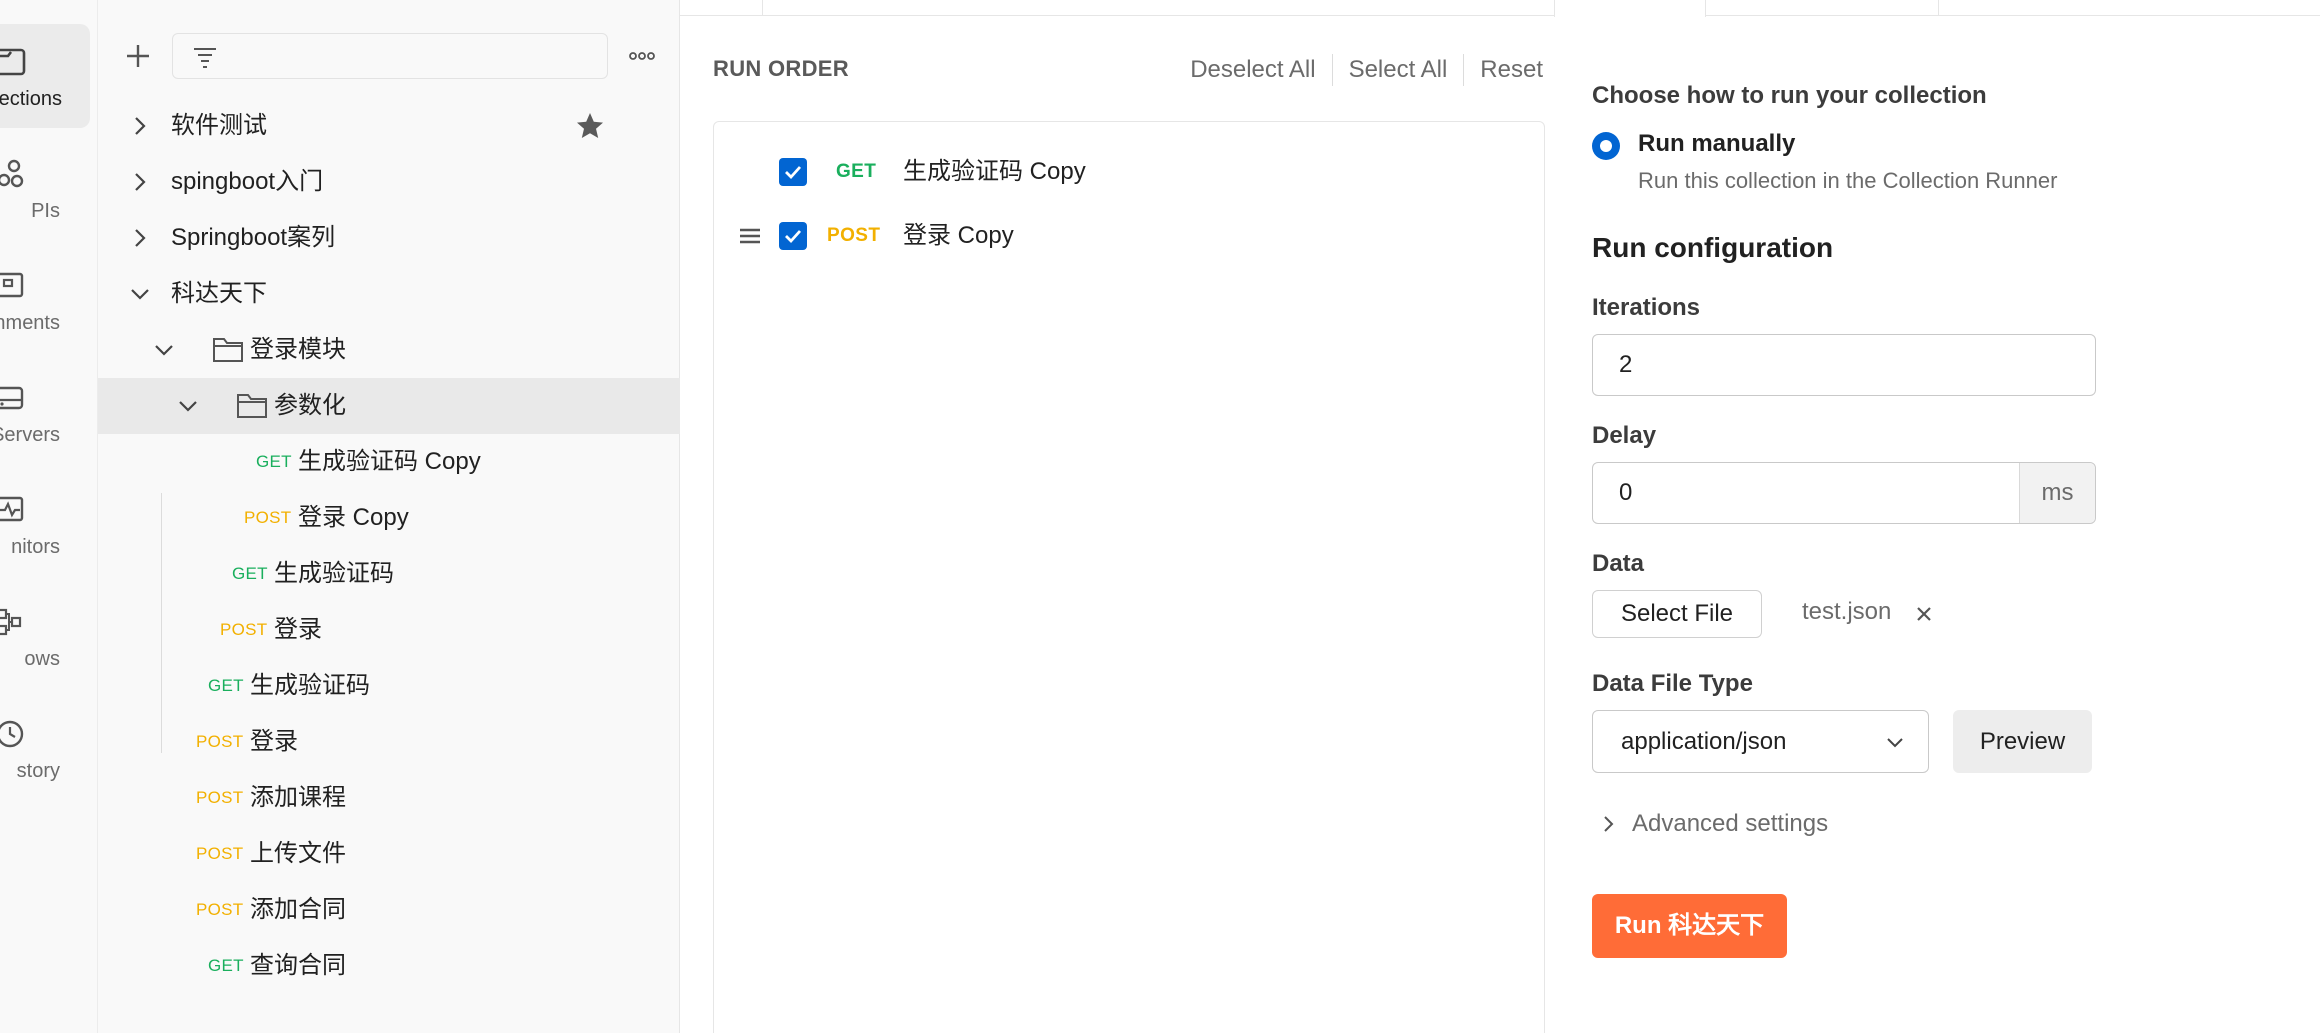  What do you see at coordinates (1847, 611) in the screenshot?
I see `selected-file-name: test.json` at bounding box center [1847, 611].